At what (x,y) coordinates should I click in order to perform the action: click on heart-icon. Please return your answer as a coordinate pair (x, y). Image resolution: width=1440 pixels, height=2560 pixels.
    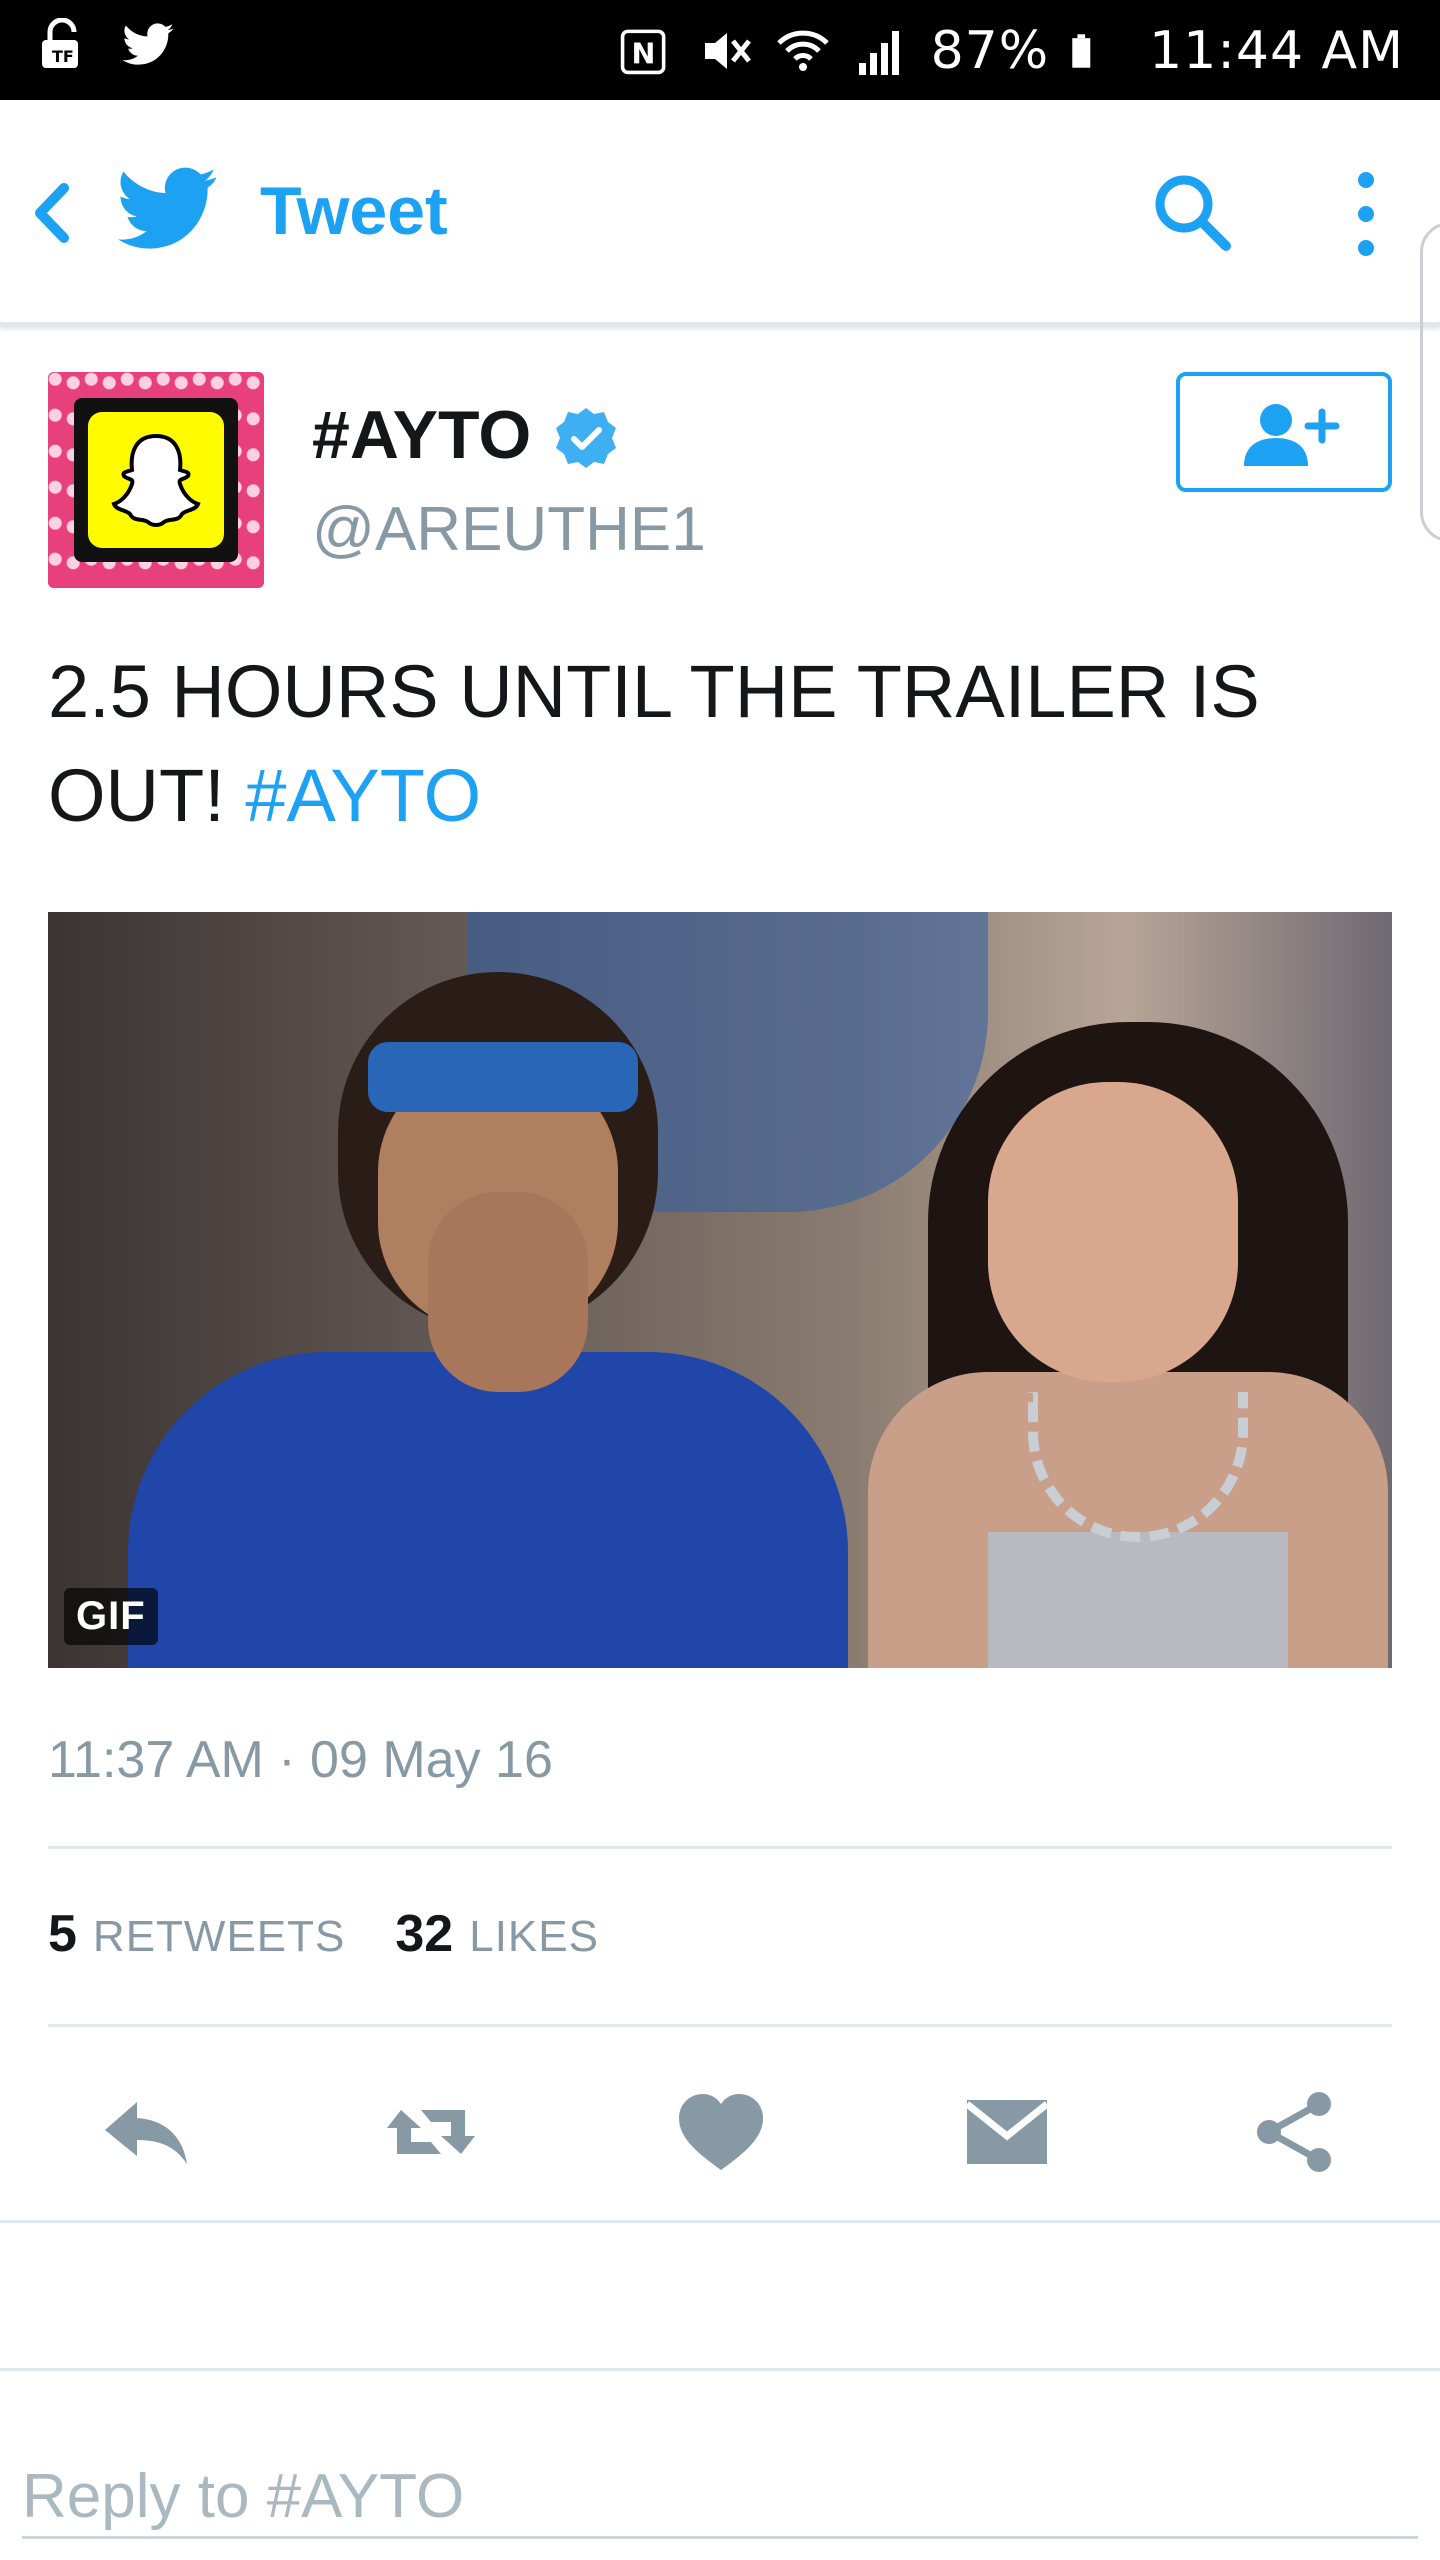
    Looking at the image, I should click on (721, 2132).